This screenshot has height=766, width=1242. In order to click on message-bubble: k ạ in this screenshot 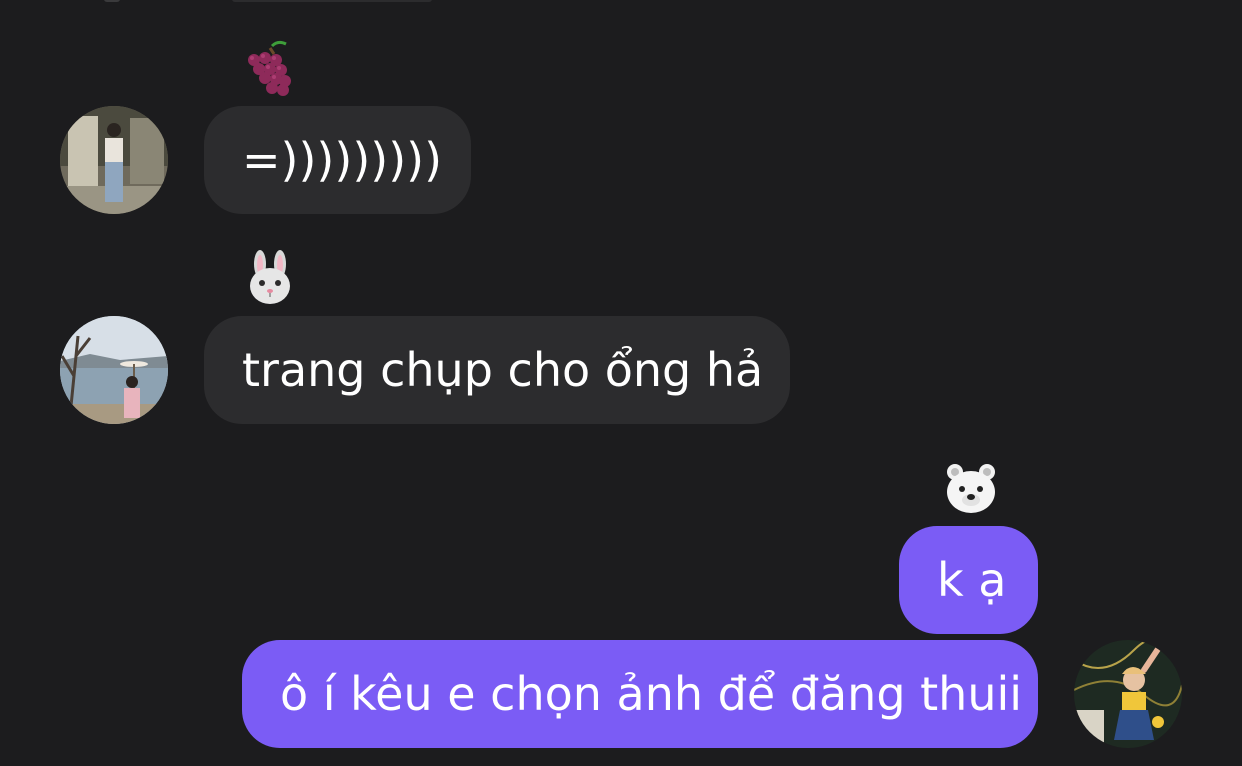, I will do `click(968, 580)`.